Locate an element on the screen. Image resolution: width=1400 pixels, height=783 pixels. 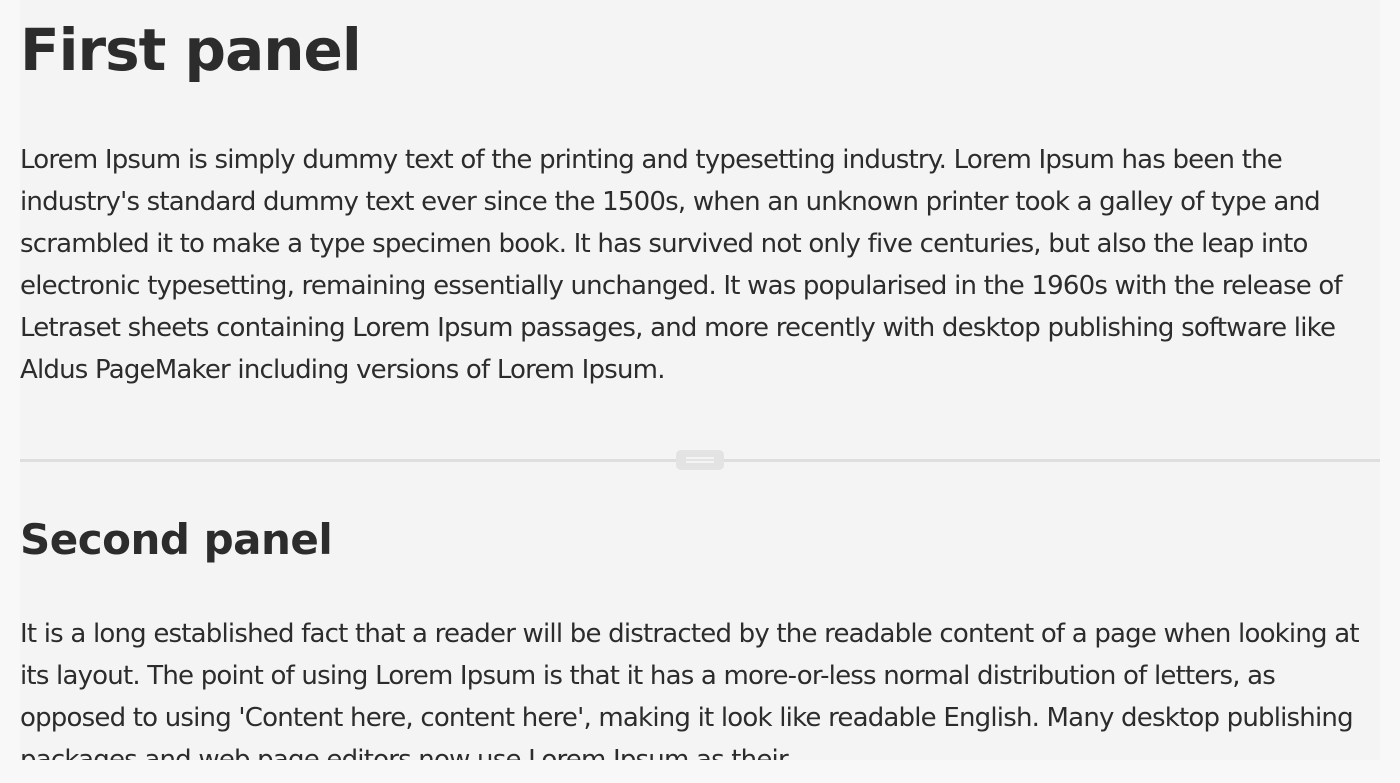
grip-line-top is located at coordinates (700, 458).